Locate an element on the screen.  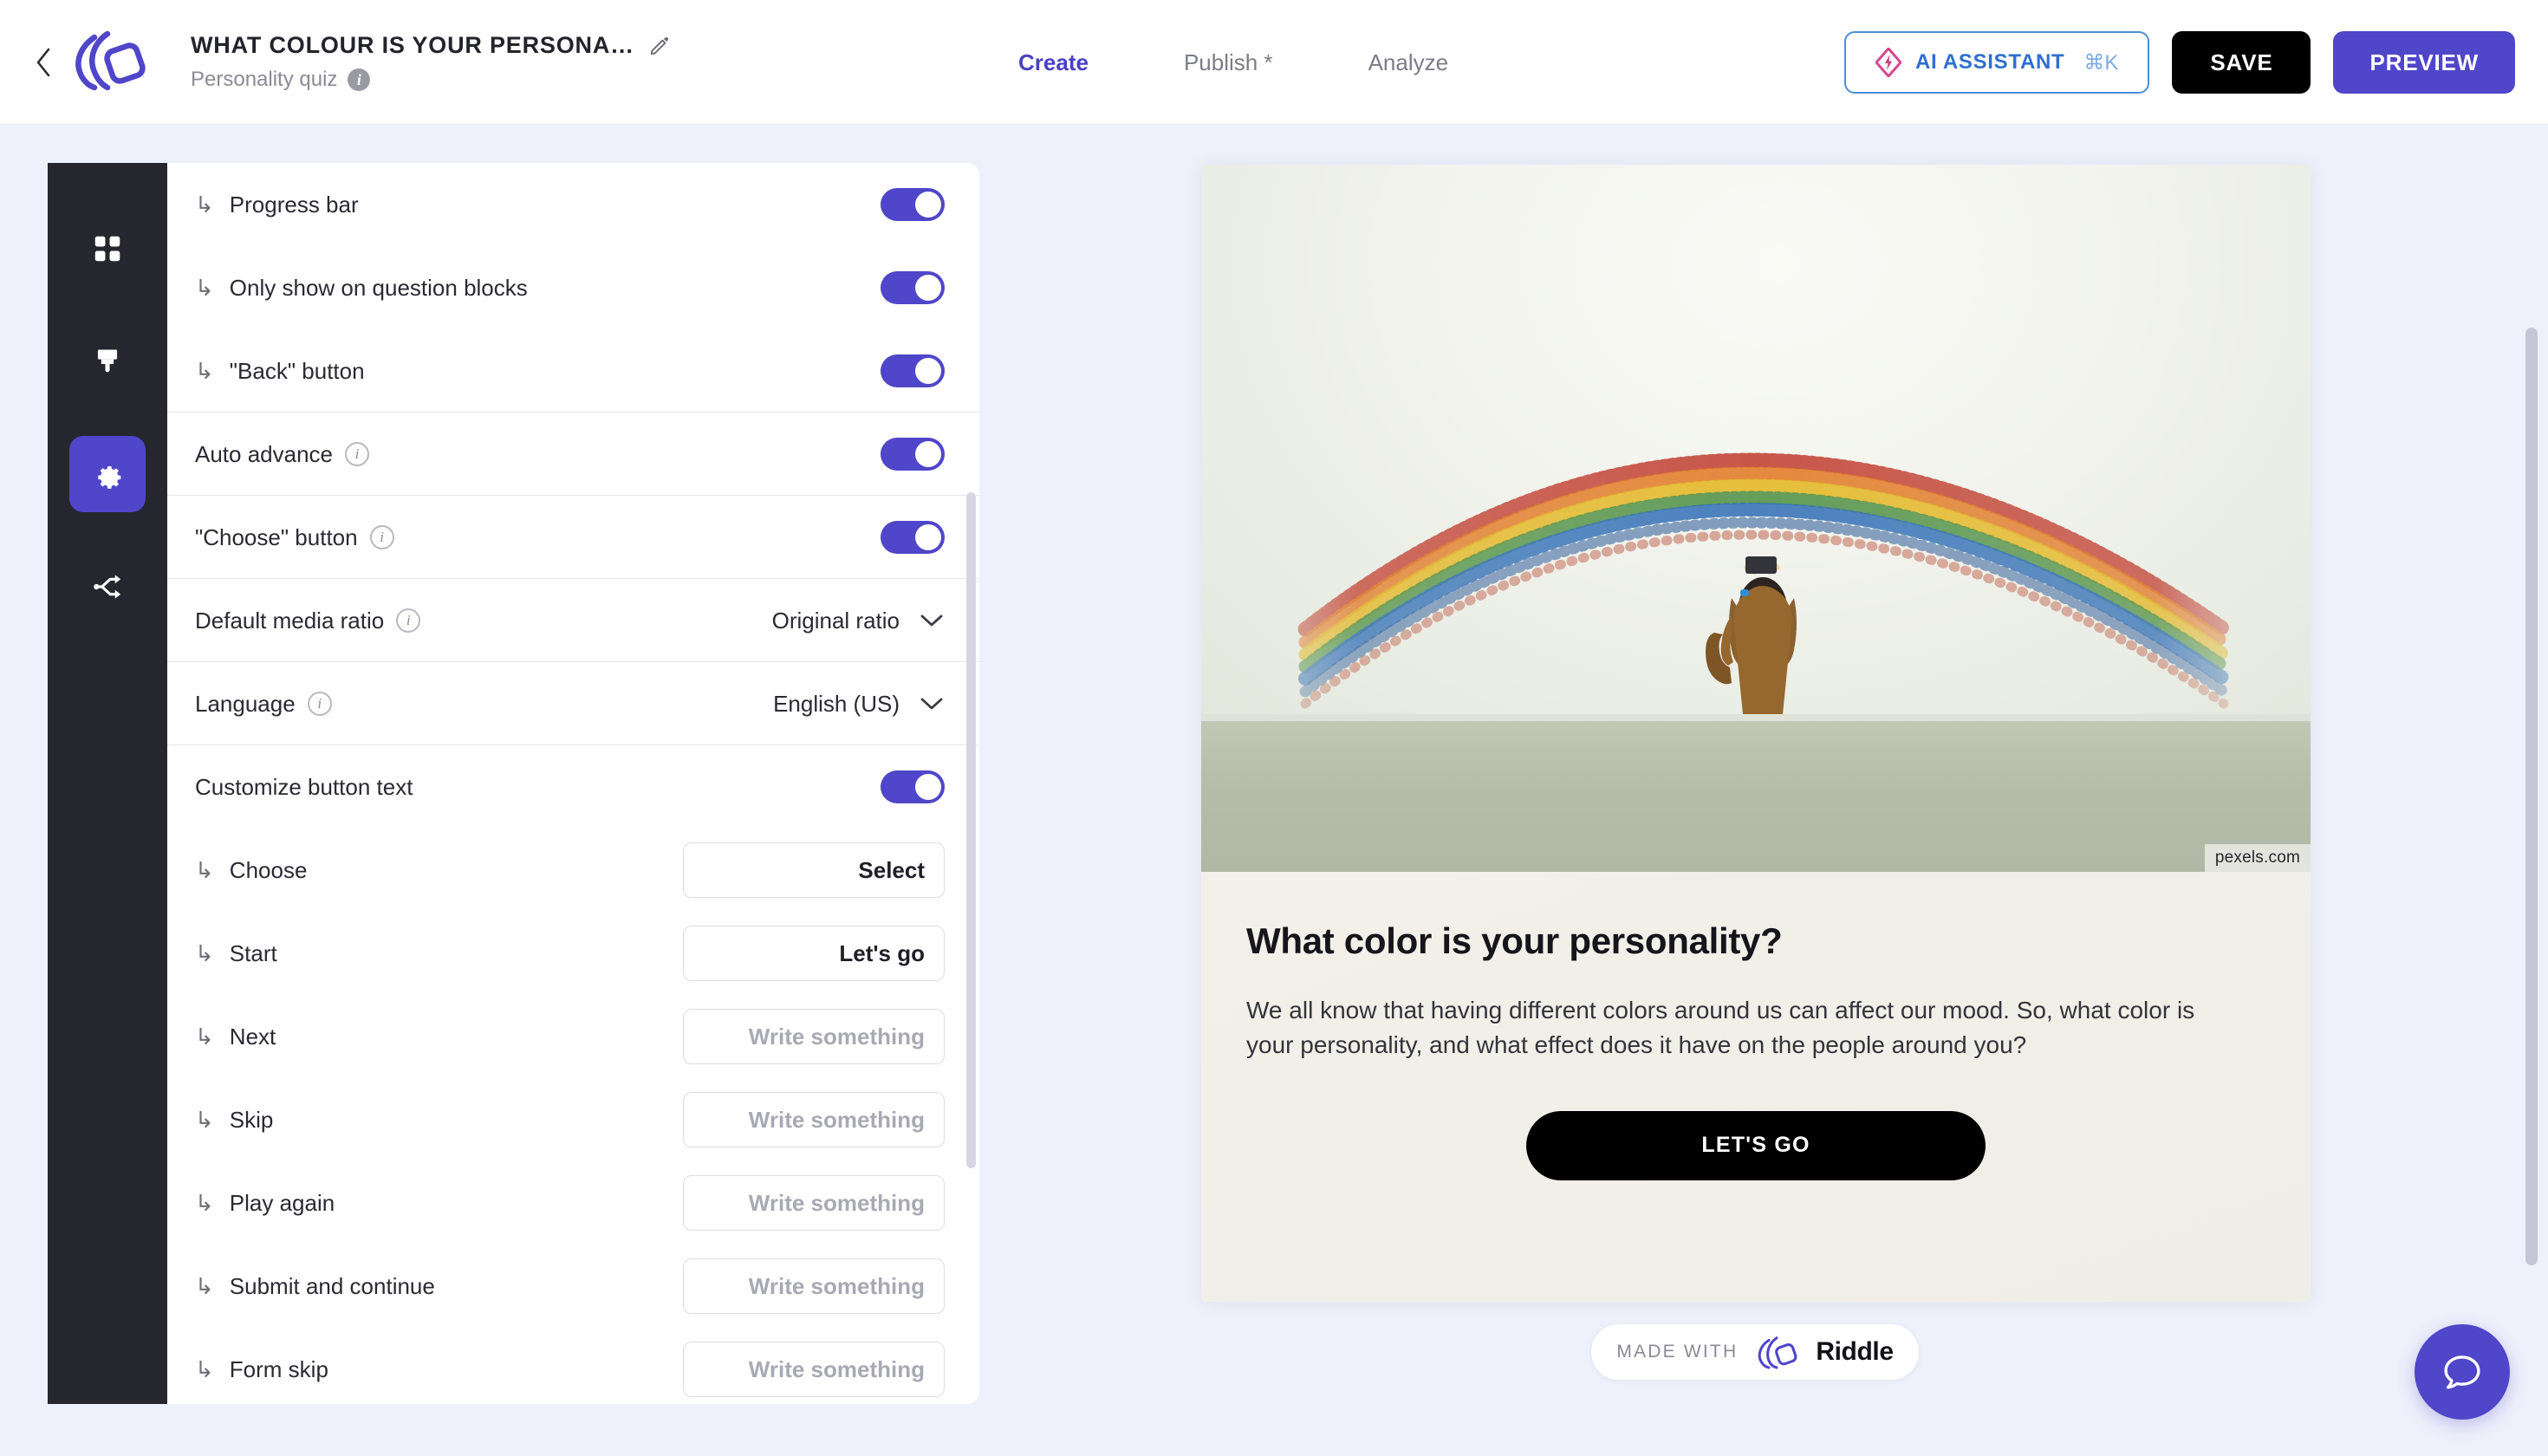
hero-floor is located at coordinates (1756, 795).